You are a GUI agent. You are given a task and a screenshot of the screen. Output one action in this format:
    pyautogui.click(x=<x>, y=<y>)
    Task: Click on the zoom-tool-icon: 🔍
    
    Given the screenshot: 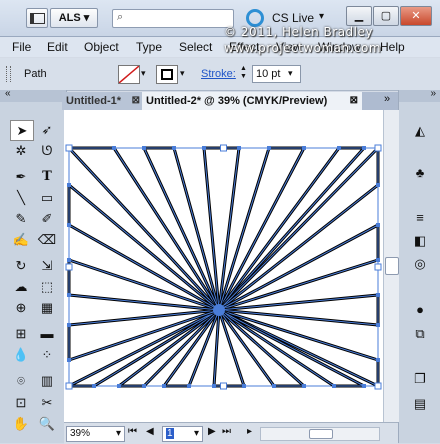 What is the action you would take?
    pyautogui.click(x=47, y=423)
    